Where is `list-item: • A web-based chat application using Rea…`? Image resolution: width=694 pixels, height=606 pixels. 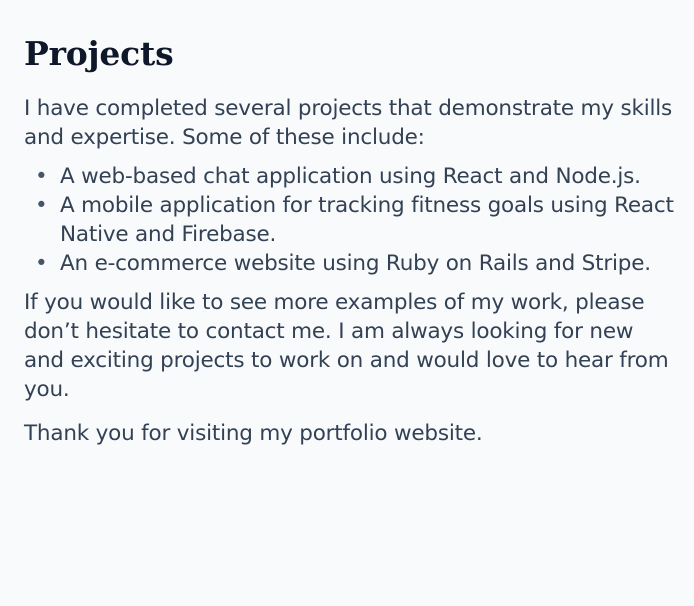
list-item: • A web-based chat application using Rea… is located at coordinates (349, 176).